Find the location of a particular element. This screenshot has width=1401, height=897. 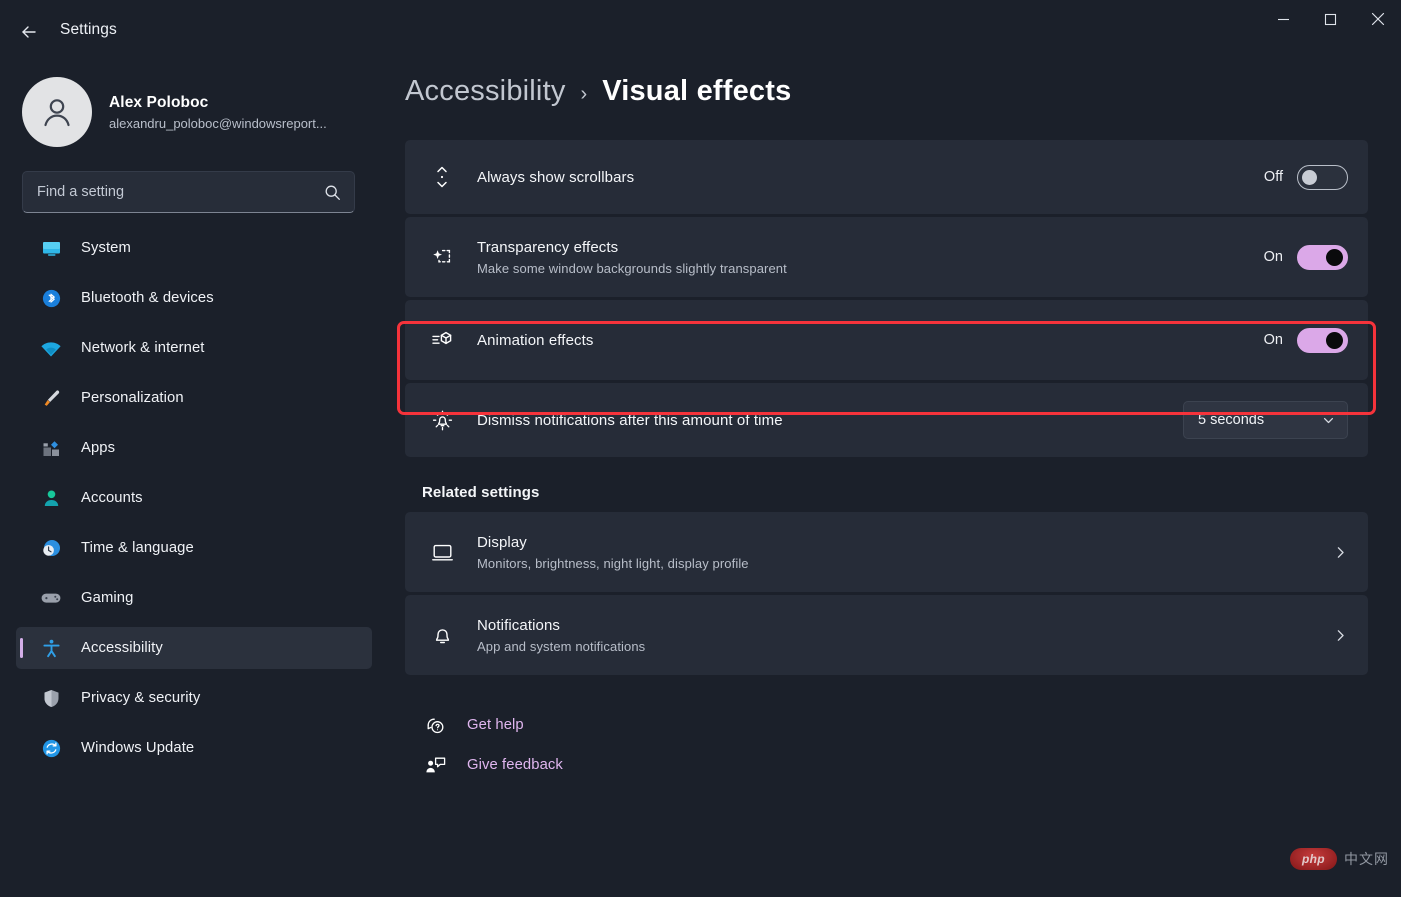

maximize-icon is located at coordinates (1330, 19).